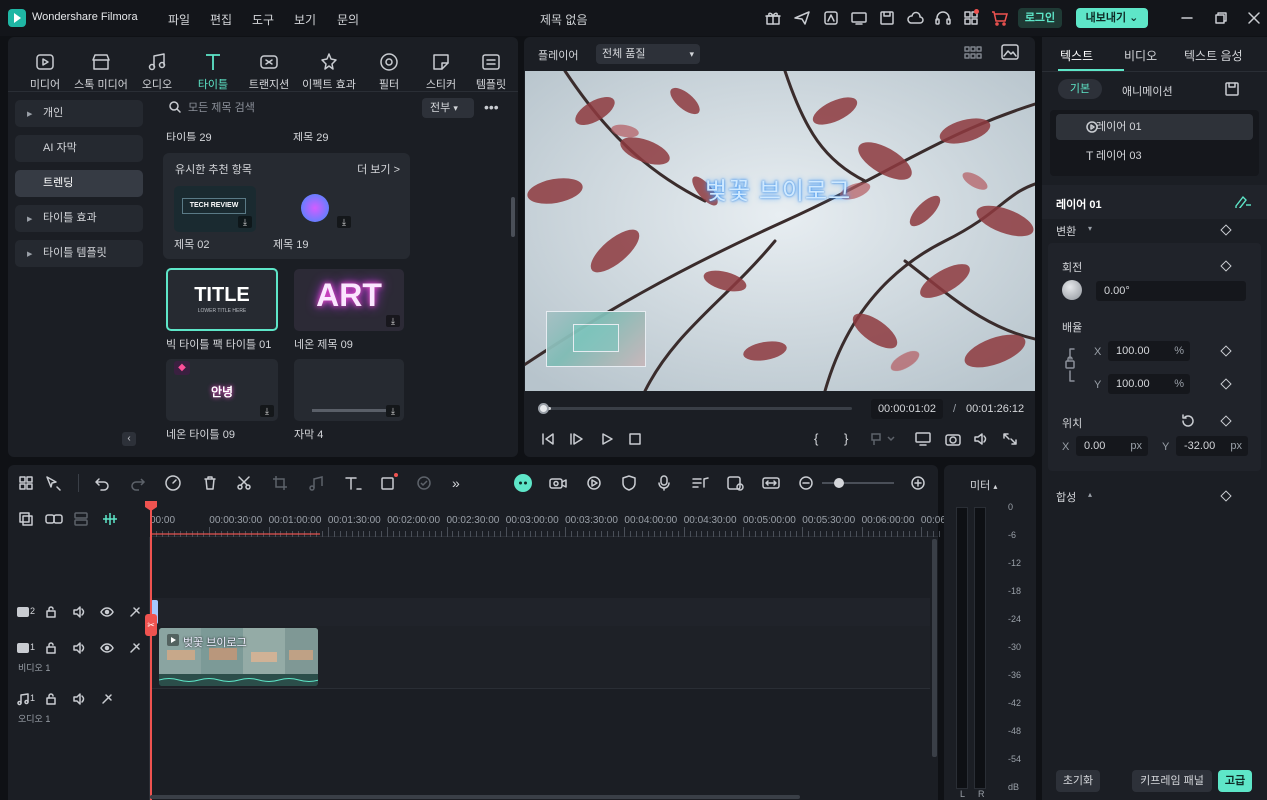  What do you see at coordinates (596, 339) in the screenshot?
I see `pip-overlay-clip` at bounding box center [596, 339].